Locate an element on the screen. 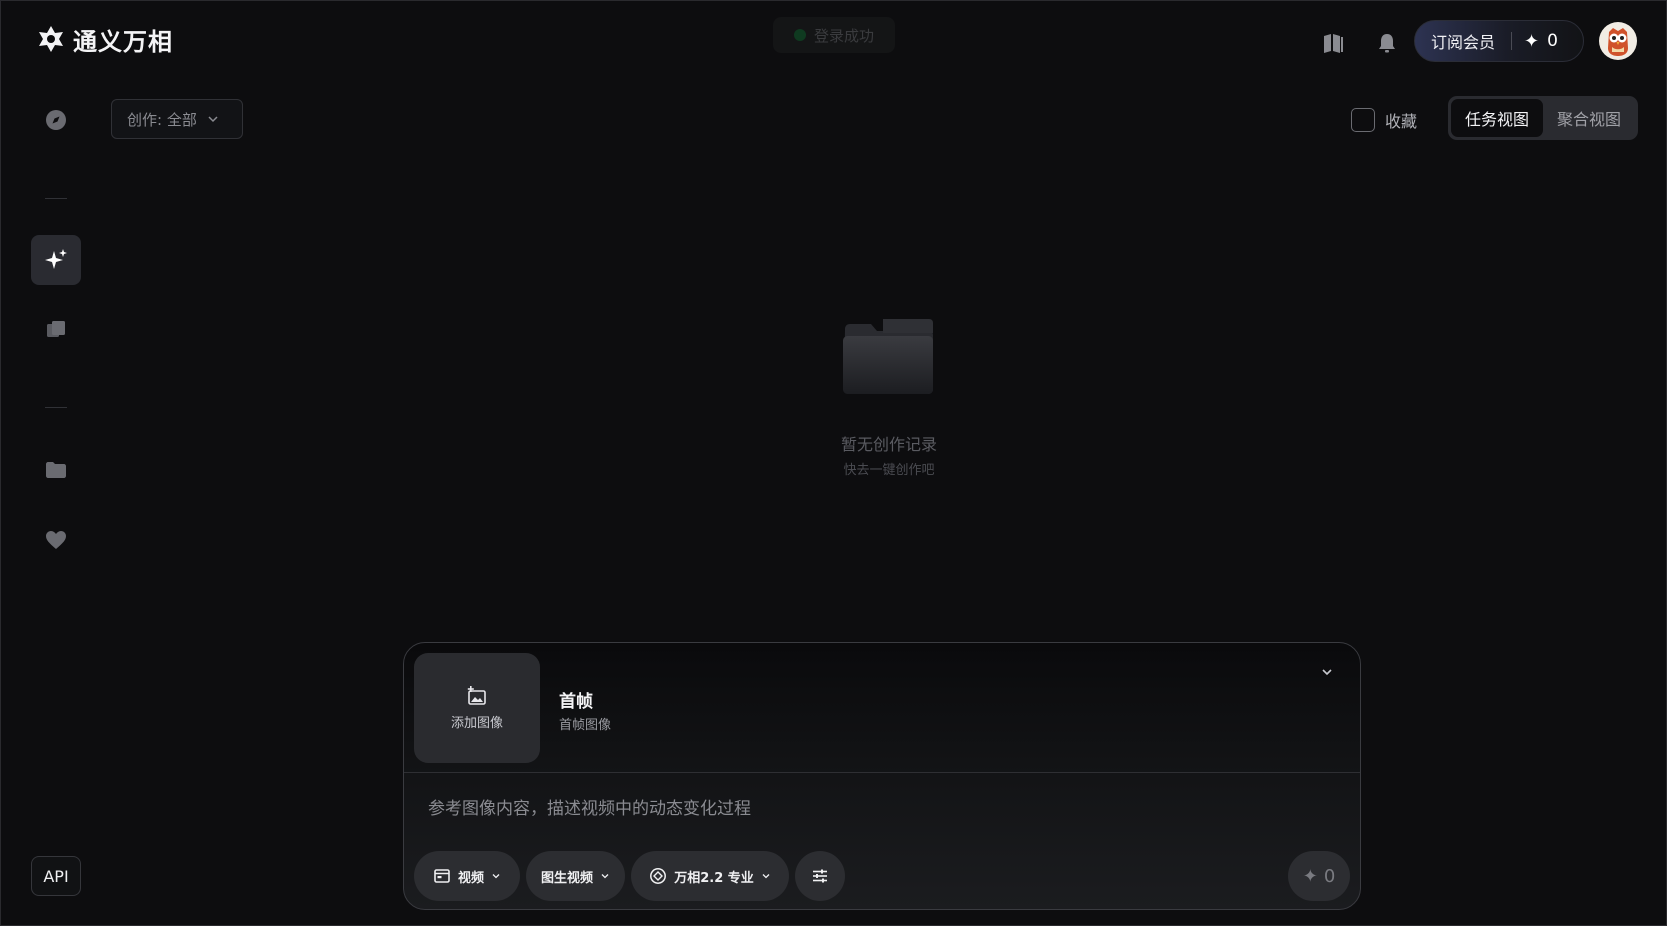 The image size is (1667, 926). add-image-label: 添加图像 is located at coordinates (476, 723).